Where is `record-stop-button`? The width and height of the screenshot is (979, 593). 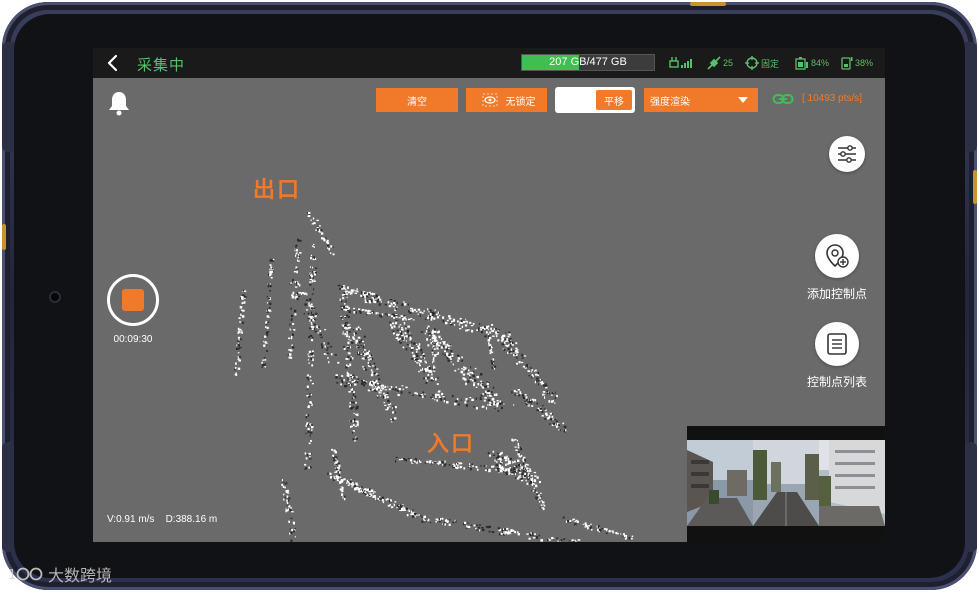 record-stop-button is located at coordinates (133, 300).